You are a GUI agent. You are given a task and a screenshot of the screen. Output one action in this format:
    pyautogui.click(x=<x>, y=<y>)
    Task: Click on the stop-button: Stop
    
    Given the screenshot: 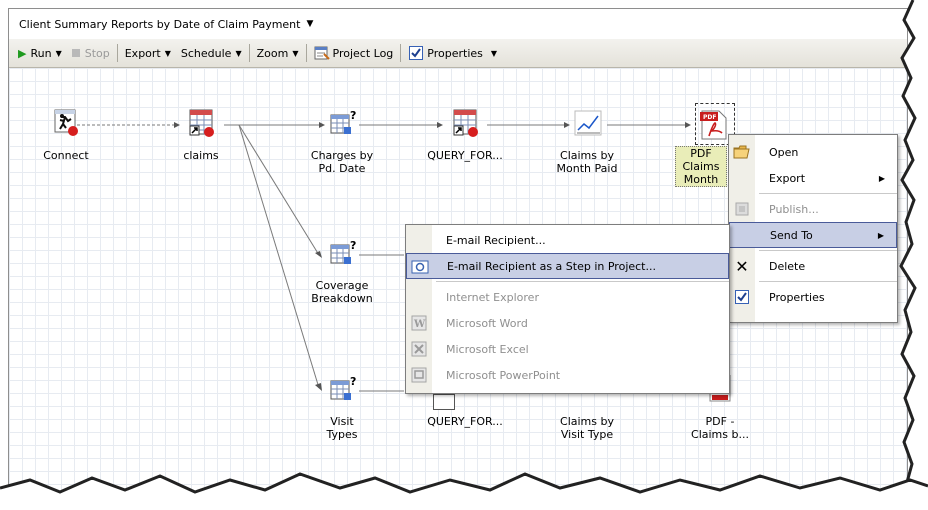 What is the action you would take?
    pyautogui.click(x=91, y=53)
    